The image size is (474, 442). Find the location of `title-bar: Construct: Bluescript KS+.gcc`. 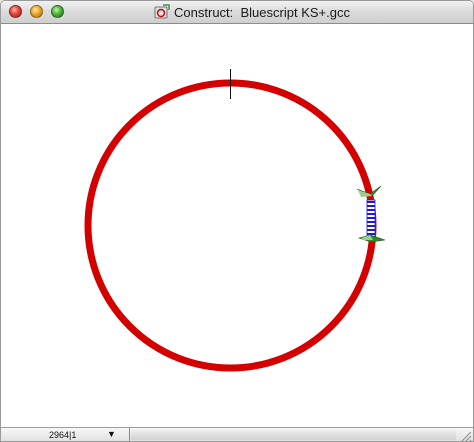

title-bar: Construct: Bluescript KS+.gcc is located at coordinates (237, 12).